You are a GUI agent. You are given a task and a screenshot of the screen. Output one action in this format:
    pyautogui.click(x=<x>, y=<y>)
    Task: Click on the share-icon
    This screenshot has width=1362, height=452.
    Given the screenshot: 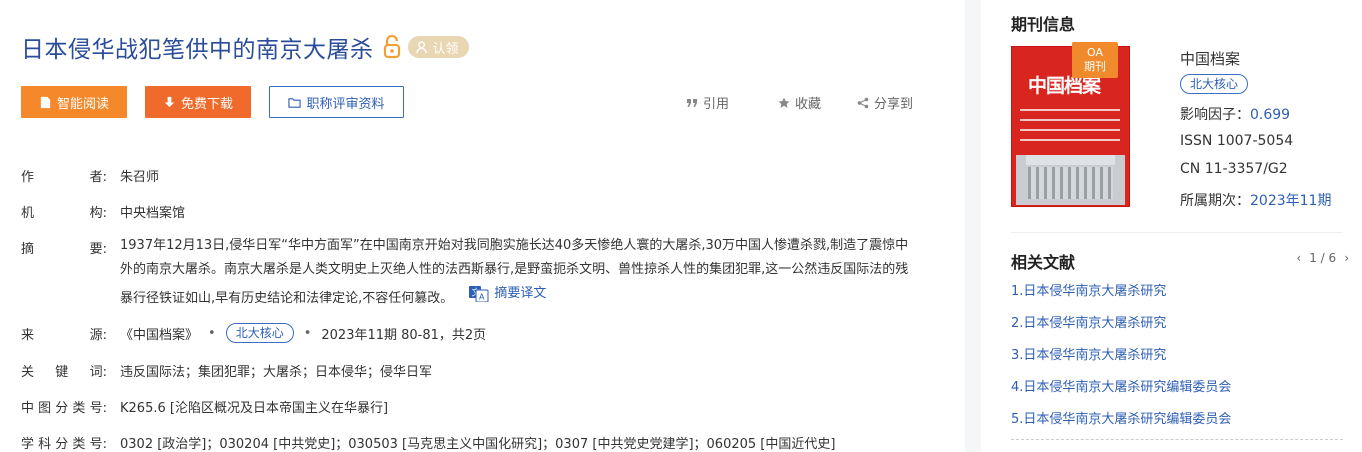 What is the action you would take?
    pyautogui.click(x=863, y=102)
    